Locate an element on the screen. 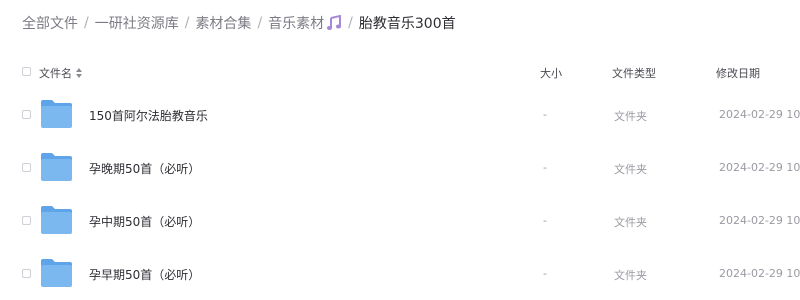 Image resolution: width=800 pixels, height=300 pixels. file-name: 孕晚期50首（必听） is located at coordinates (144, 168).